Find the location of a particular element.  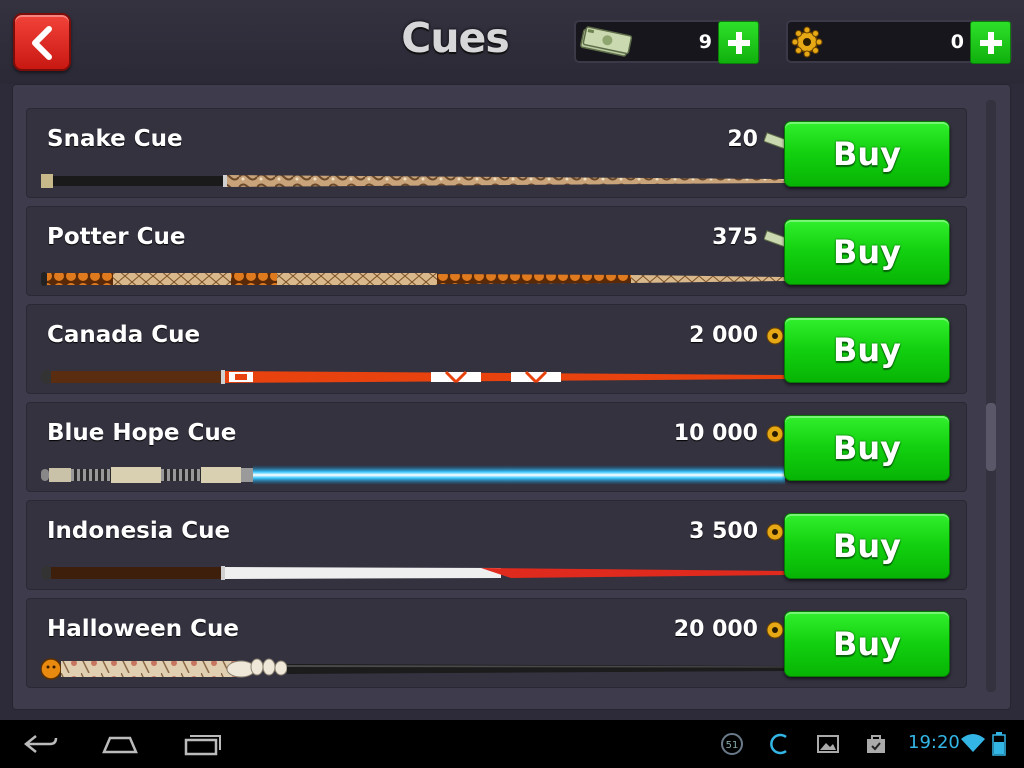

cue-price: 20 000 is located at coordinates (715, 629).